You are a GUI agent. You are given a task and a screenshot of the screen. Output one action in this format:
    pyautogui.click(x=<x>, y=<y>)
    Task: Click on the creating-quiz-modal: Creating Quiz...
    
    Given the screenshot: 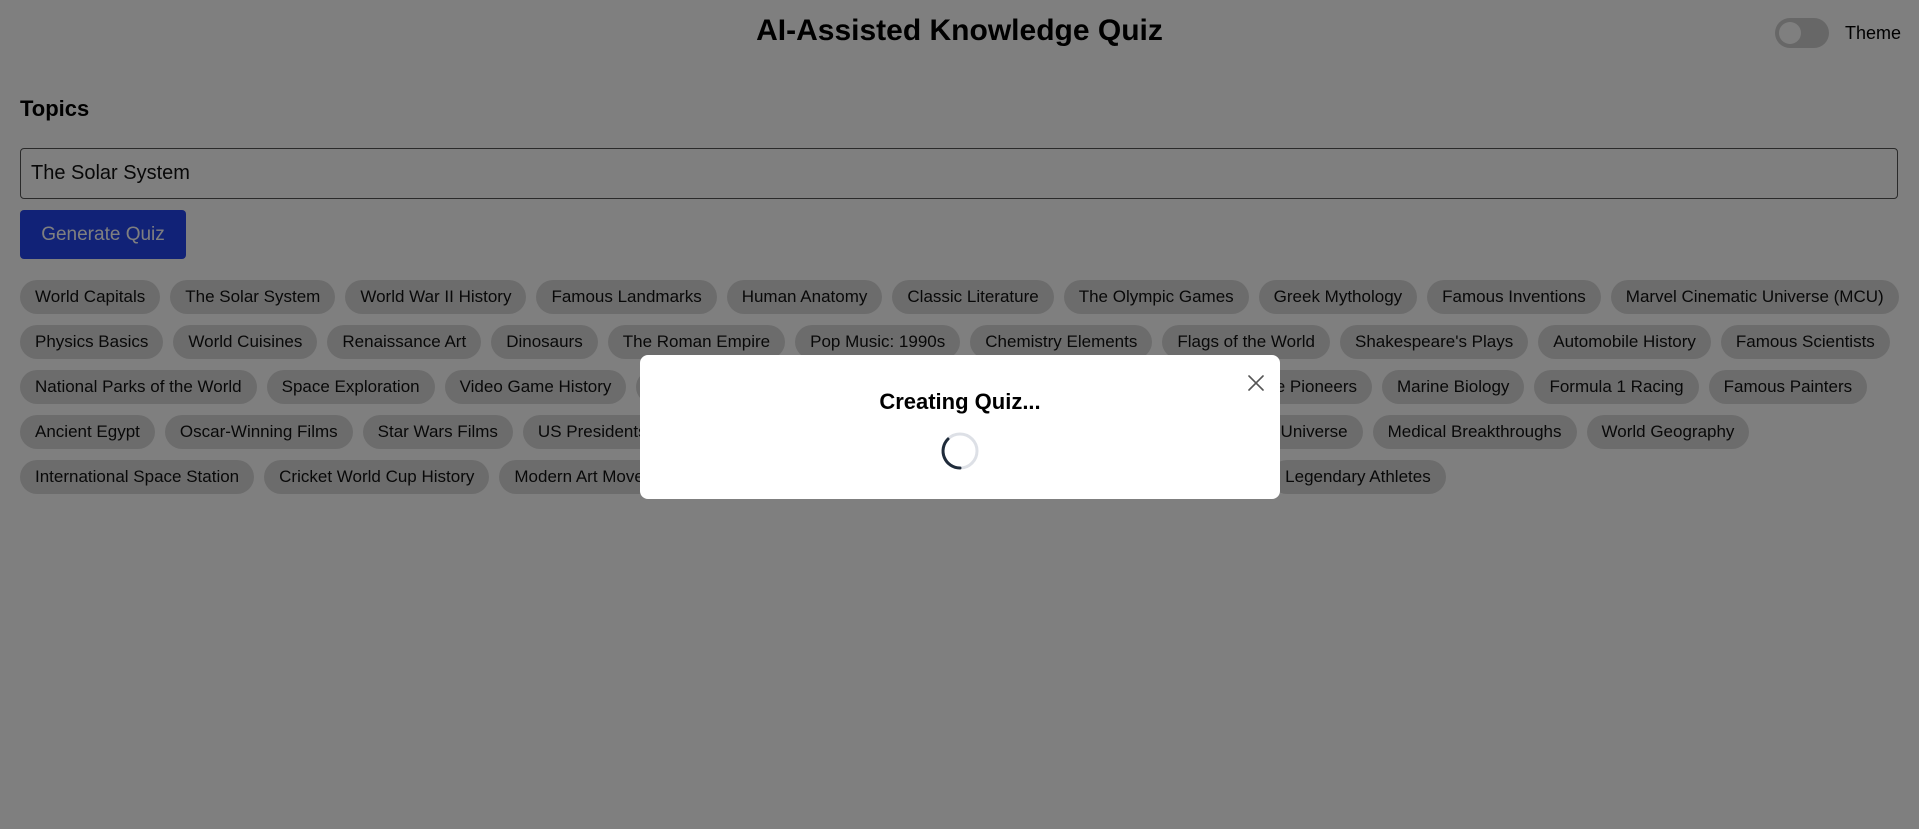 What is the action you would take?
    pyautogui.click(x=960, y=427)
    